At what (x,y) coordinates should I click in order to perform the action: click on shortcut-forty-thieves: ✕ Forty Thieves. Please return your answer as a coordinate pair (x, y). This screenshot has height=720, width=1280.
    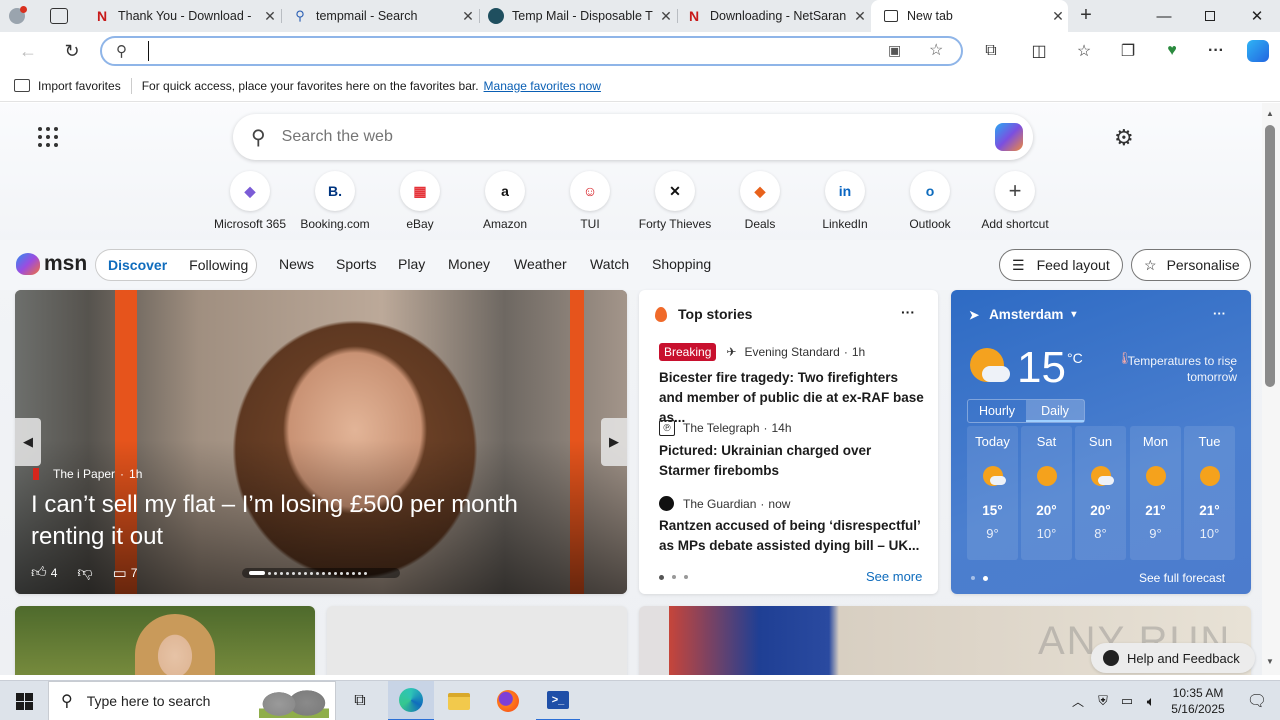
    Looking at the image, I should click on (675, 201).